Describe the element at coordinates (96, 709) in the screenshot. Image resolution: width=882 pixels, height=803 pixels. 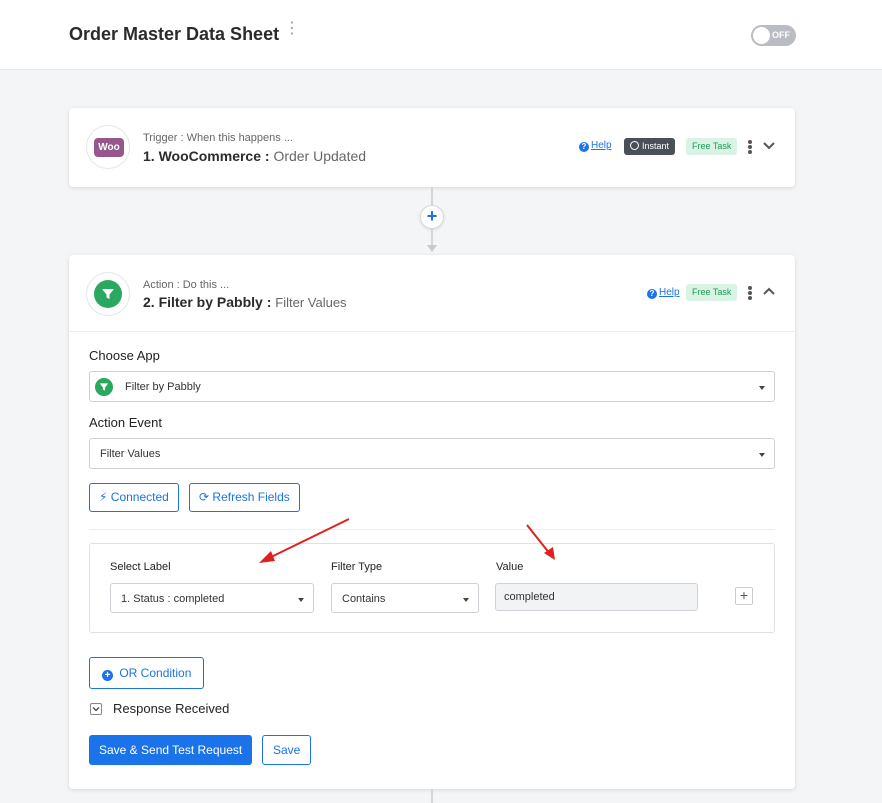
I see `response-toggle-icon` at that location.